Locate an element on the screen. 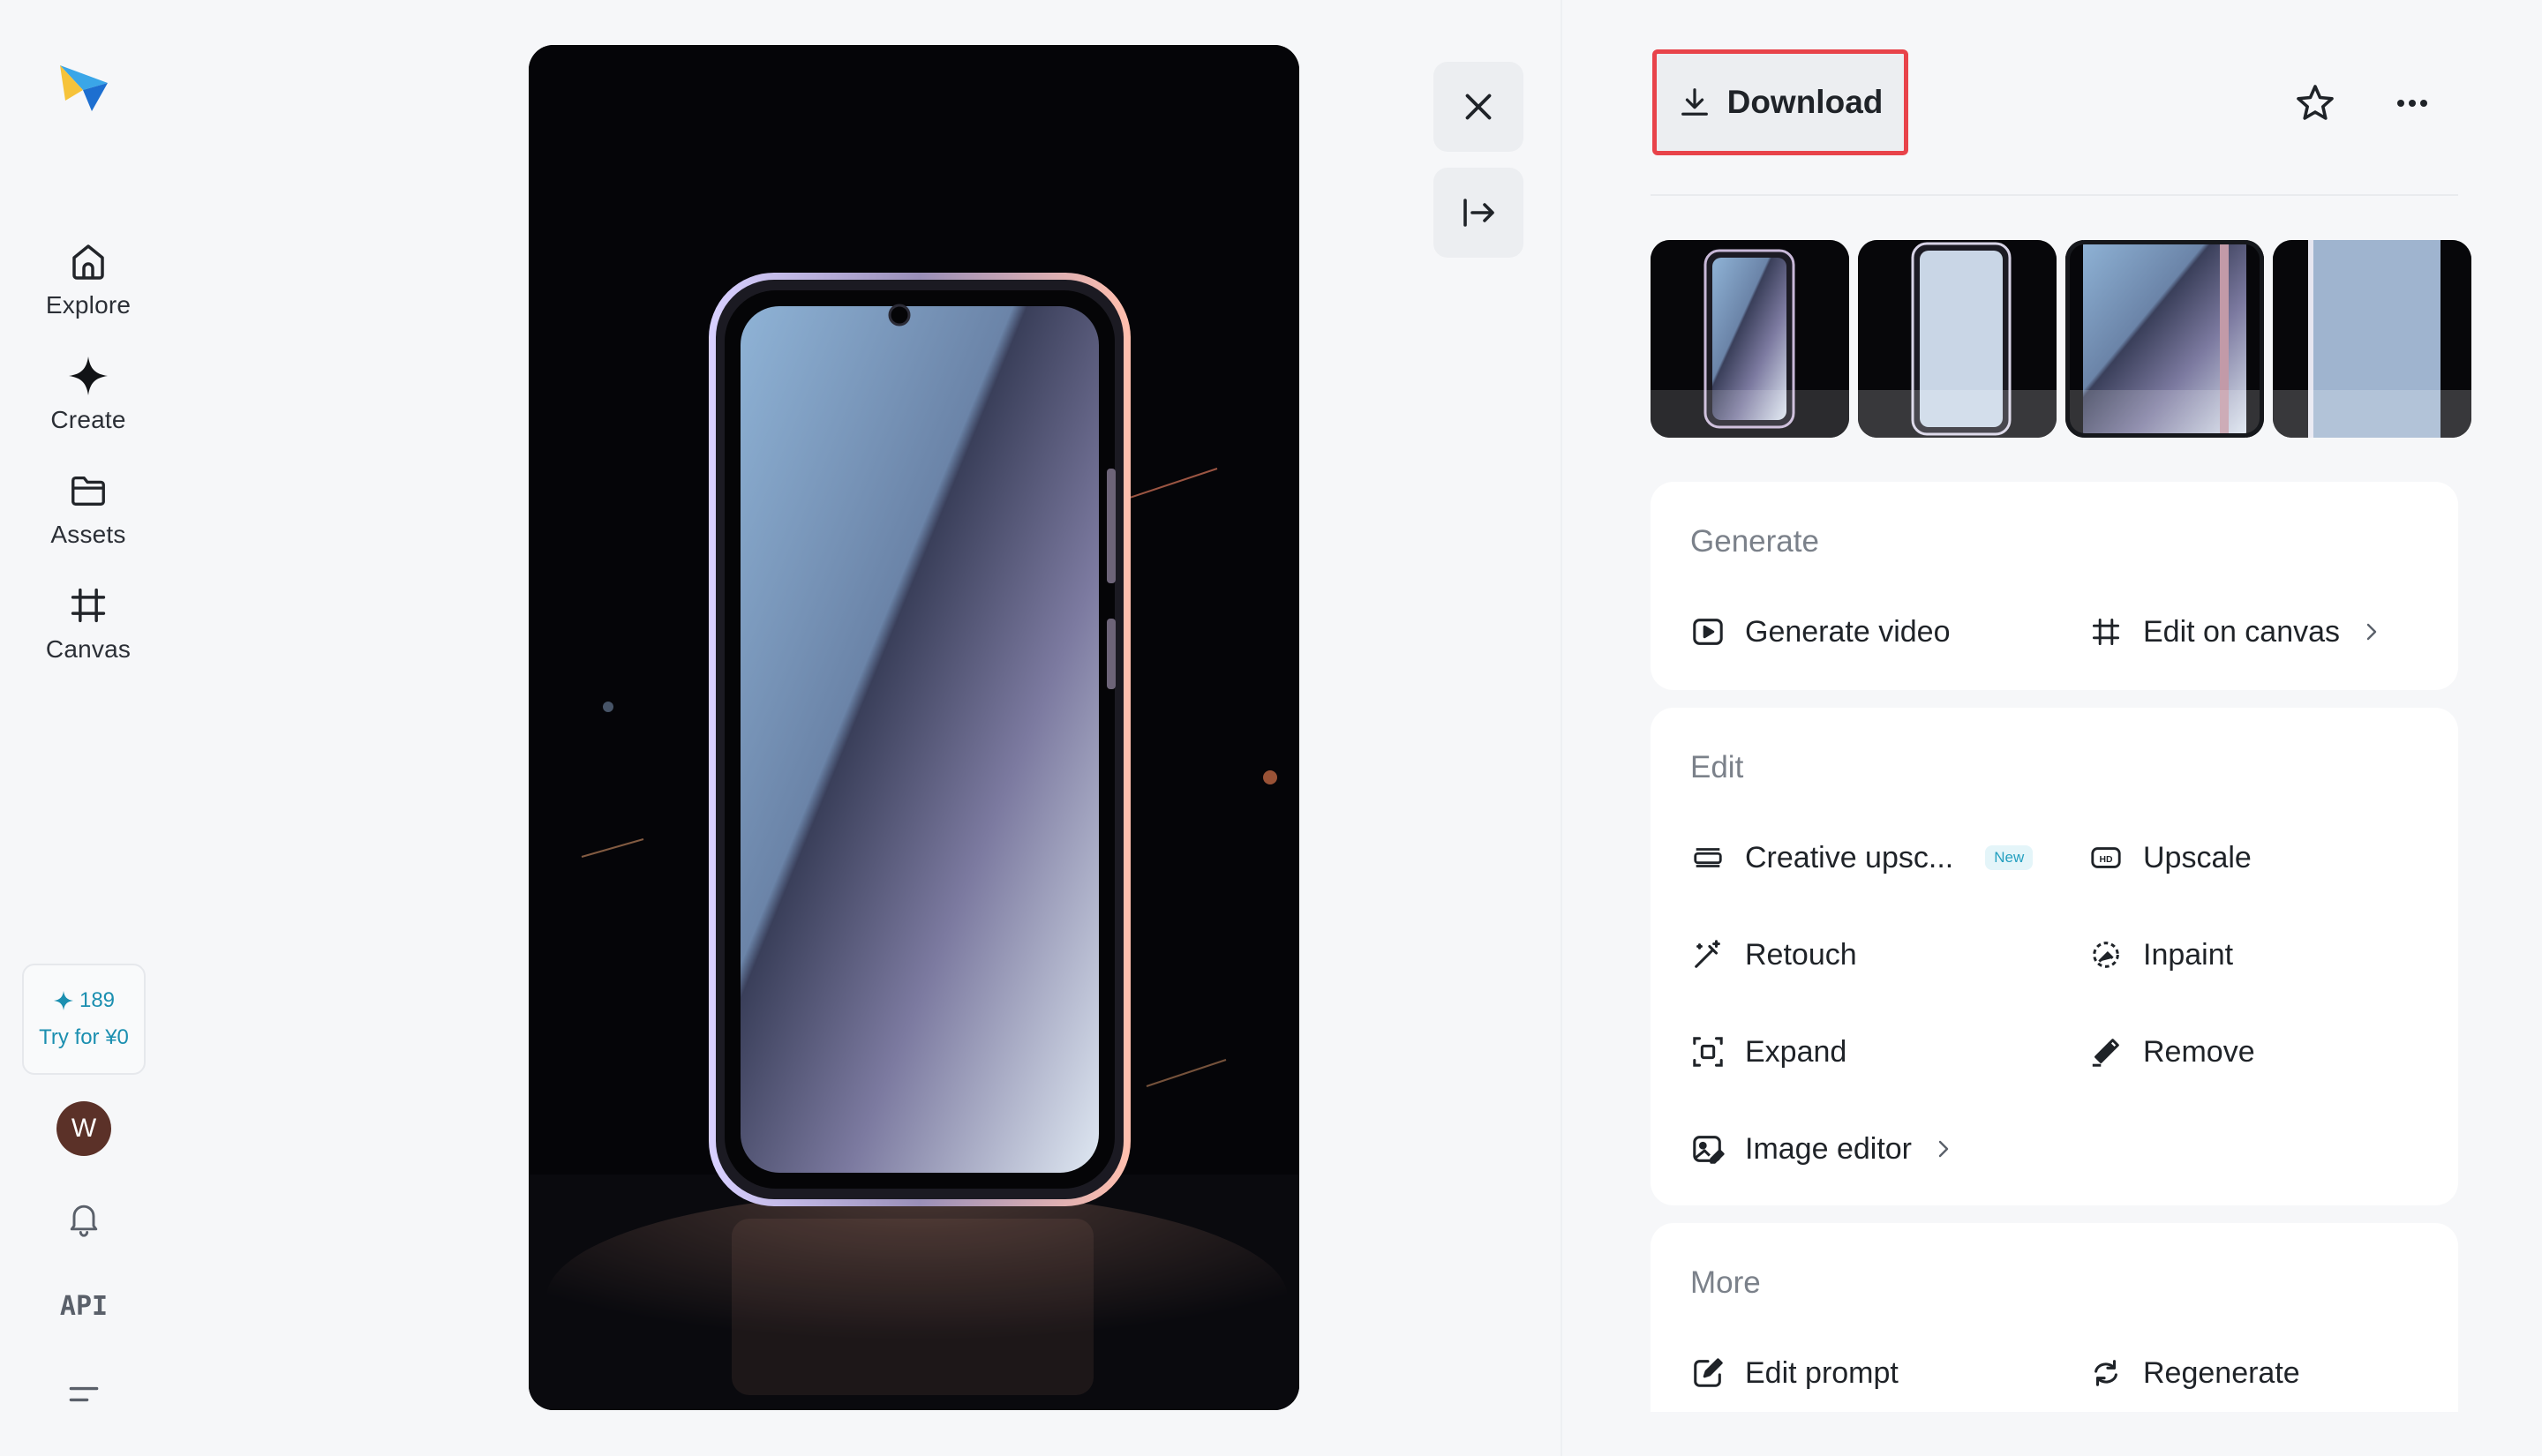  star-icon is located at coordinates (2315, 102).